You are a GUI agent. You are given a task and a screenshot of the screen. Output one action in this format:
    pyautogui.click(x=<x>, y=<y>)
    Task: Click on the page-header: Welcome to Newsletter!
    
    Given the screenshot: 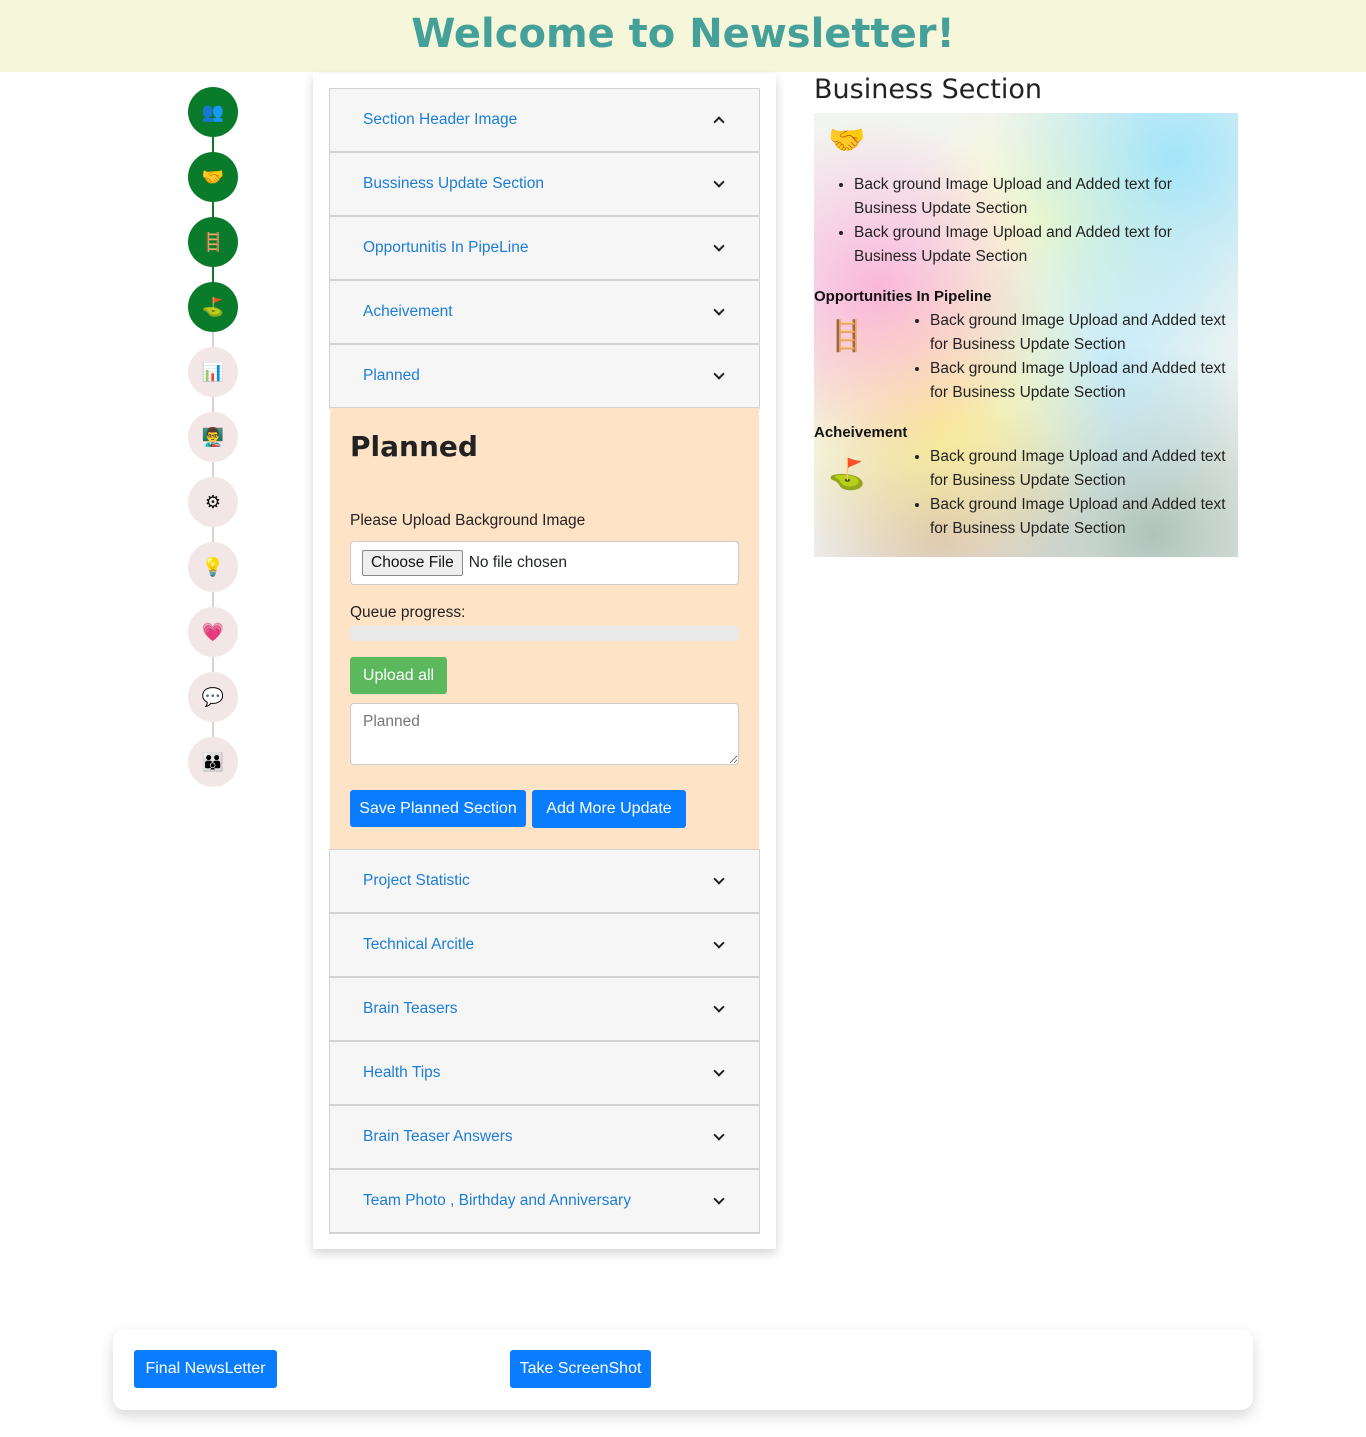 What is the action you would take?
    pyautogui.click(x=683, y=36)
    